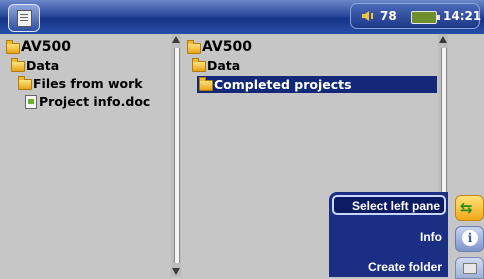 This screenshot has height=279, width=484. I want to click on list-item-selected: Completed projects, so click(317, 84).